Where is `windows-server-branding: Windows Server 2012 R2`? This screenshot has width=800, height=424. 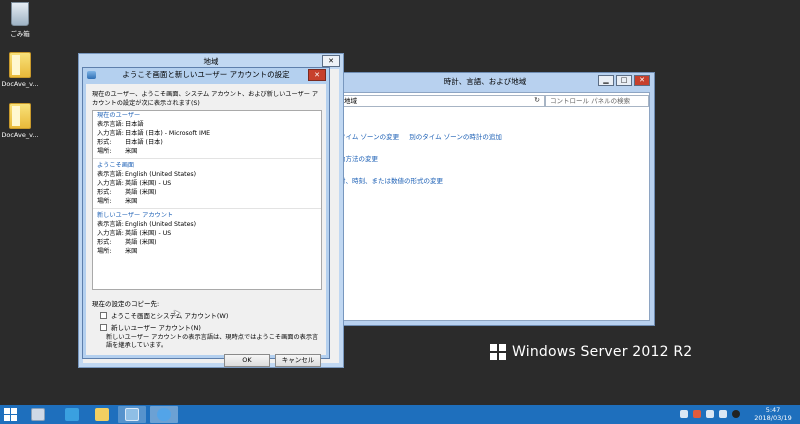
windows-server-branding: Windows Server 2012 R2 is located at coordinates (591, 352).